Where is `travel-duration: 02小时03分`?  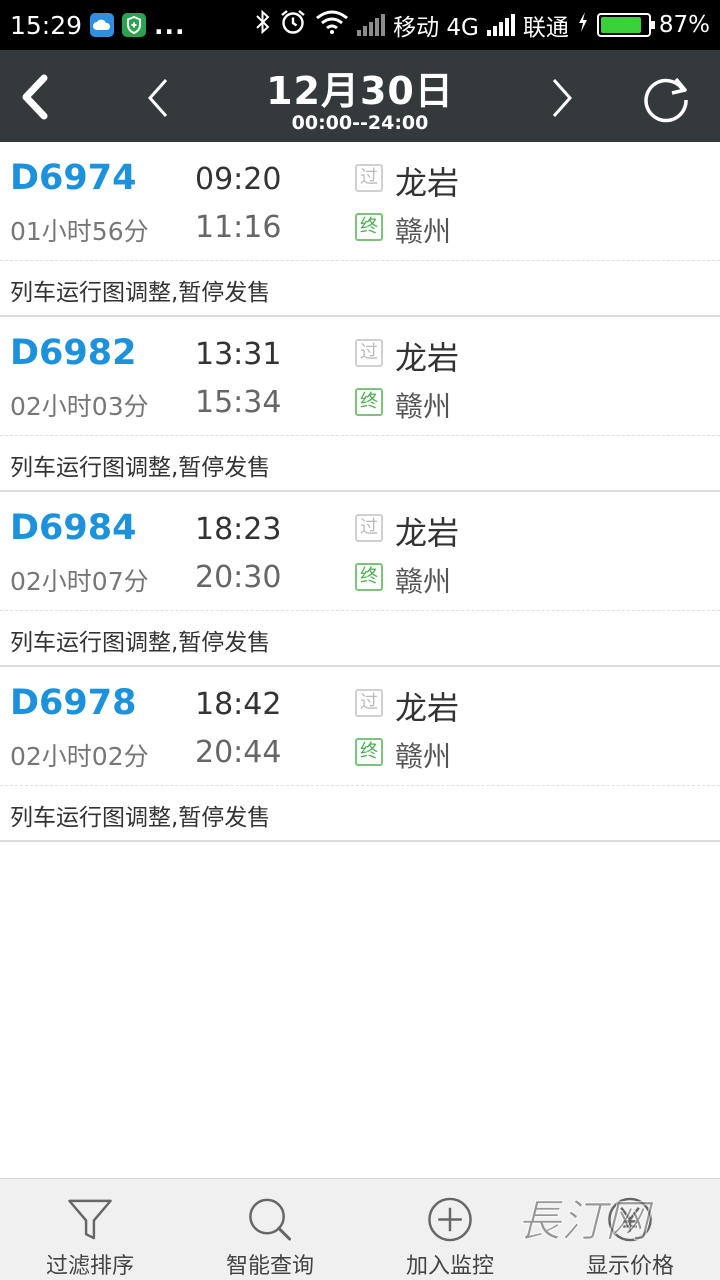
travel-duration: 02小时03分 is located at coordinates (79, 406).